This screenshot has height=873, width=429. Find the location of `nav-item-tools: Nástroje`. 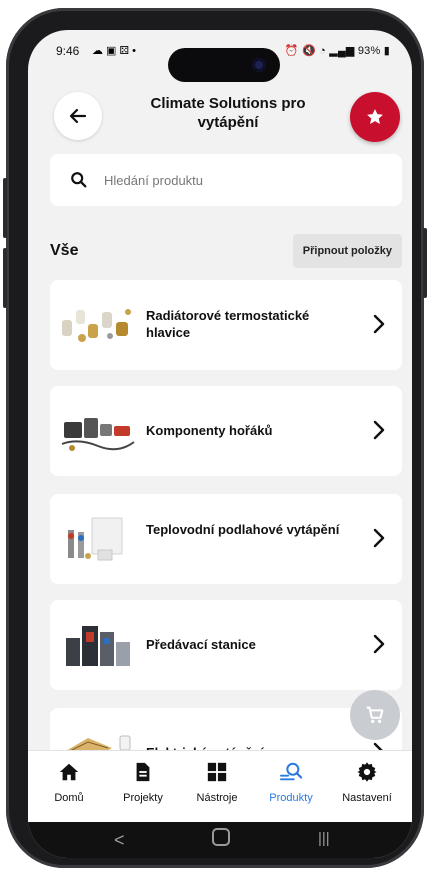

nav-item-tools: Nástroje is located at coordinates (217, 782).